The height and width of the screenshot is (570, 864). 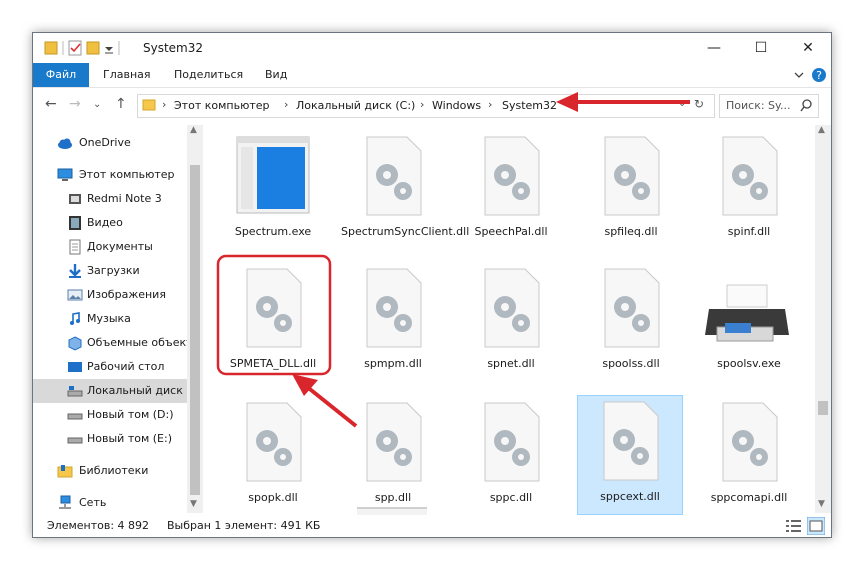 What do you see at coordinates (75, 343) in the screenshot?
I see `3d-objects-folder-icon` at bounding box center [75, 343].